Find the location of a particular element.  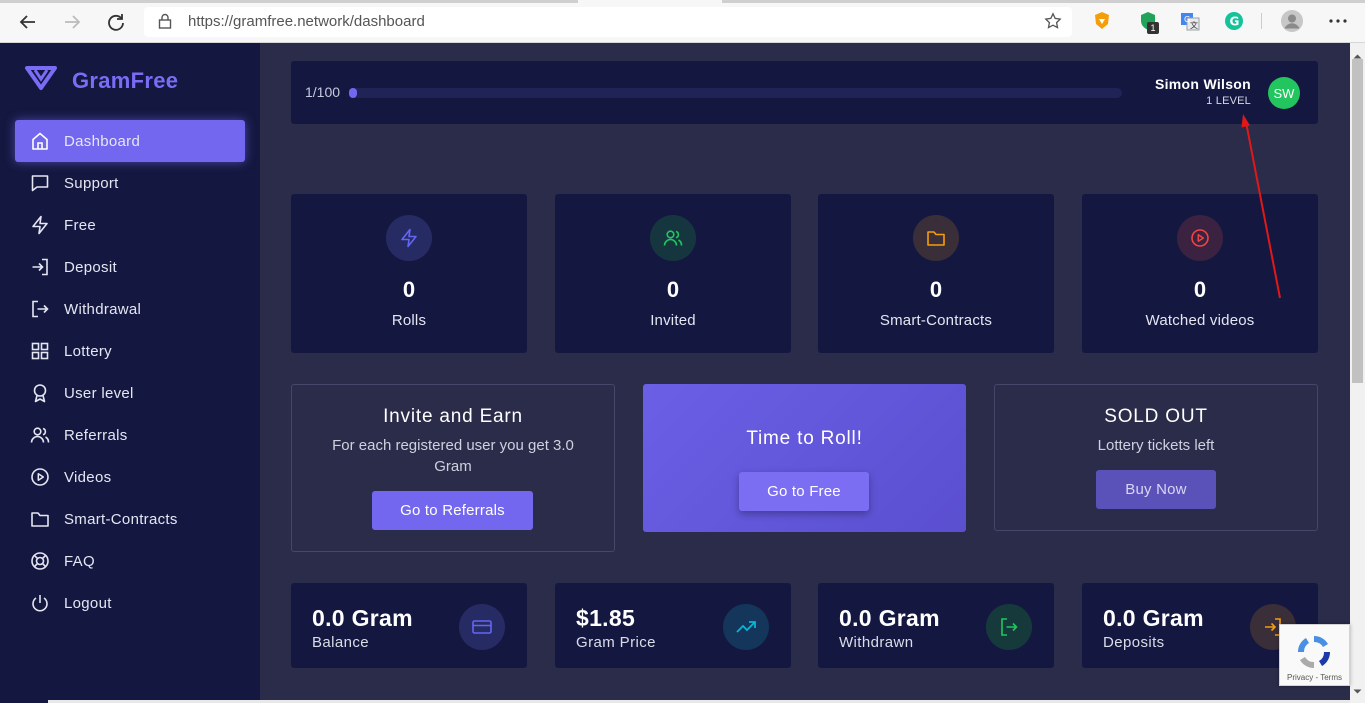

brave-shield-icon is located at coordinates (1102, 21).